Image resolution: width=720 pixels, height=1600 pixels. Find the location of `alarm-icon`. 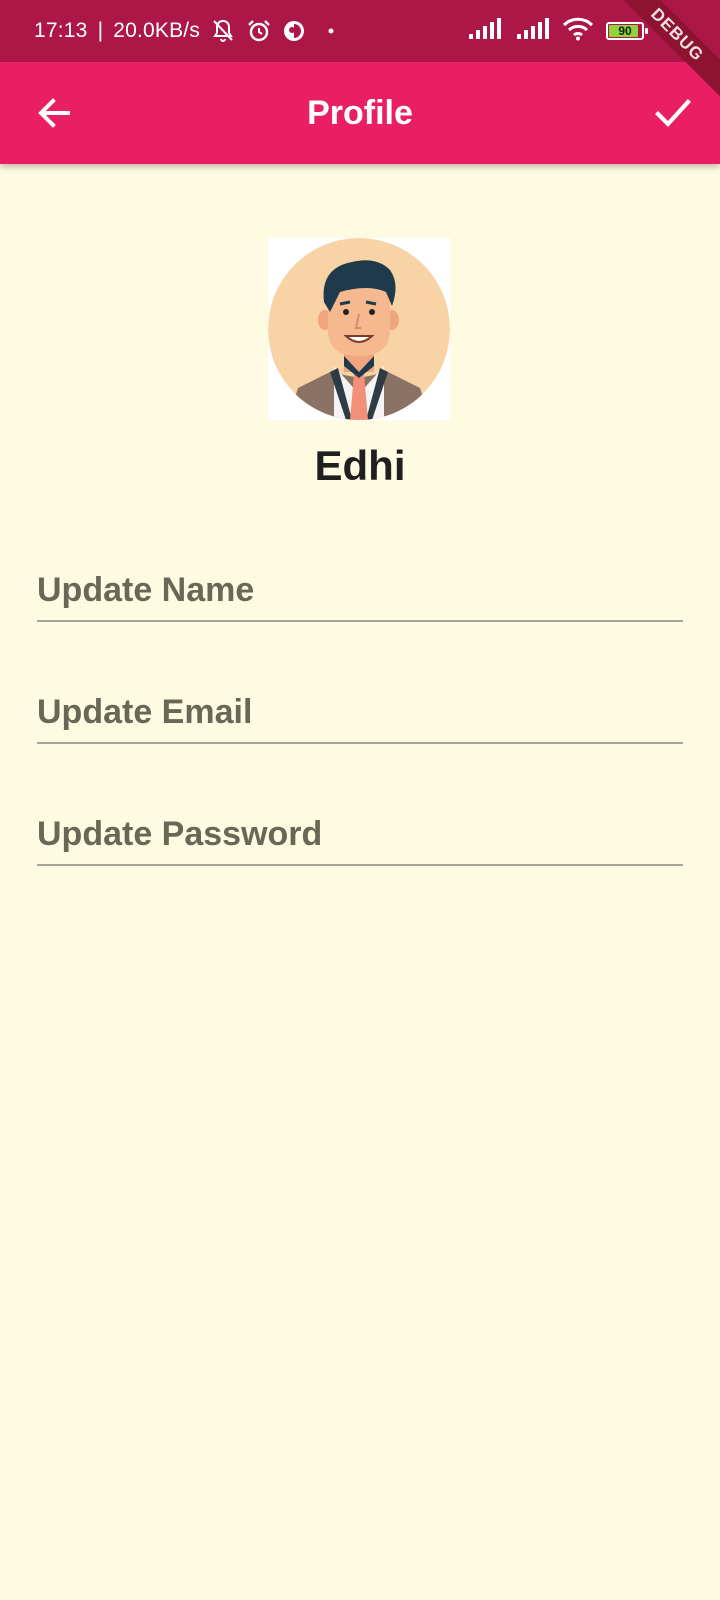

alarm-icon is located at coordinates (259, 31).